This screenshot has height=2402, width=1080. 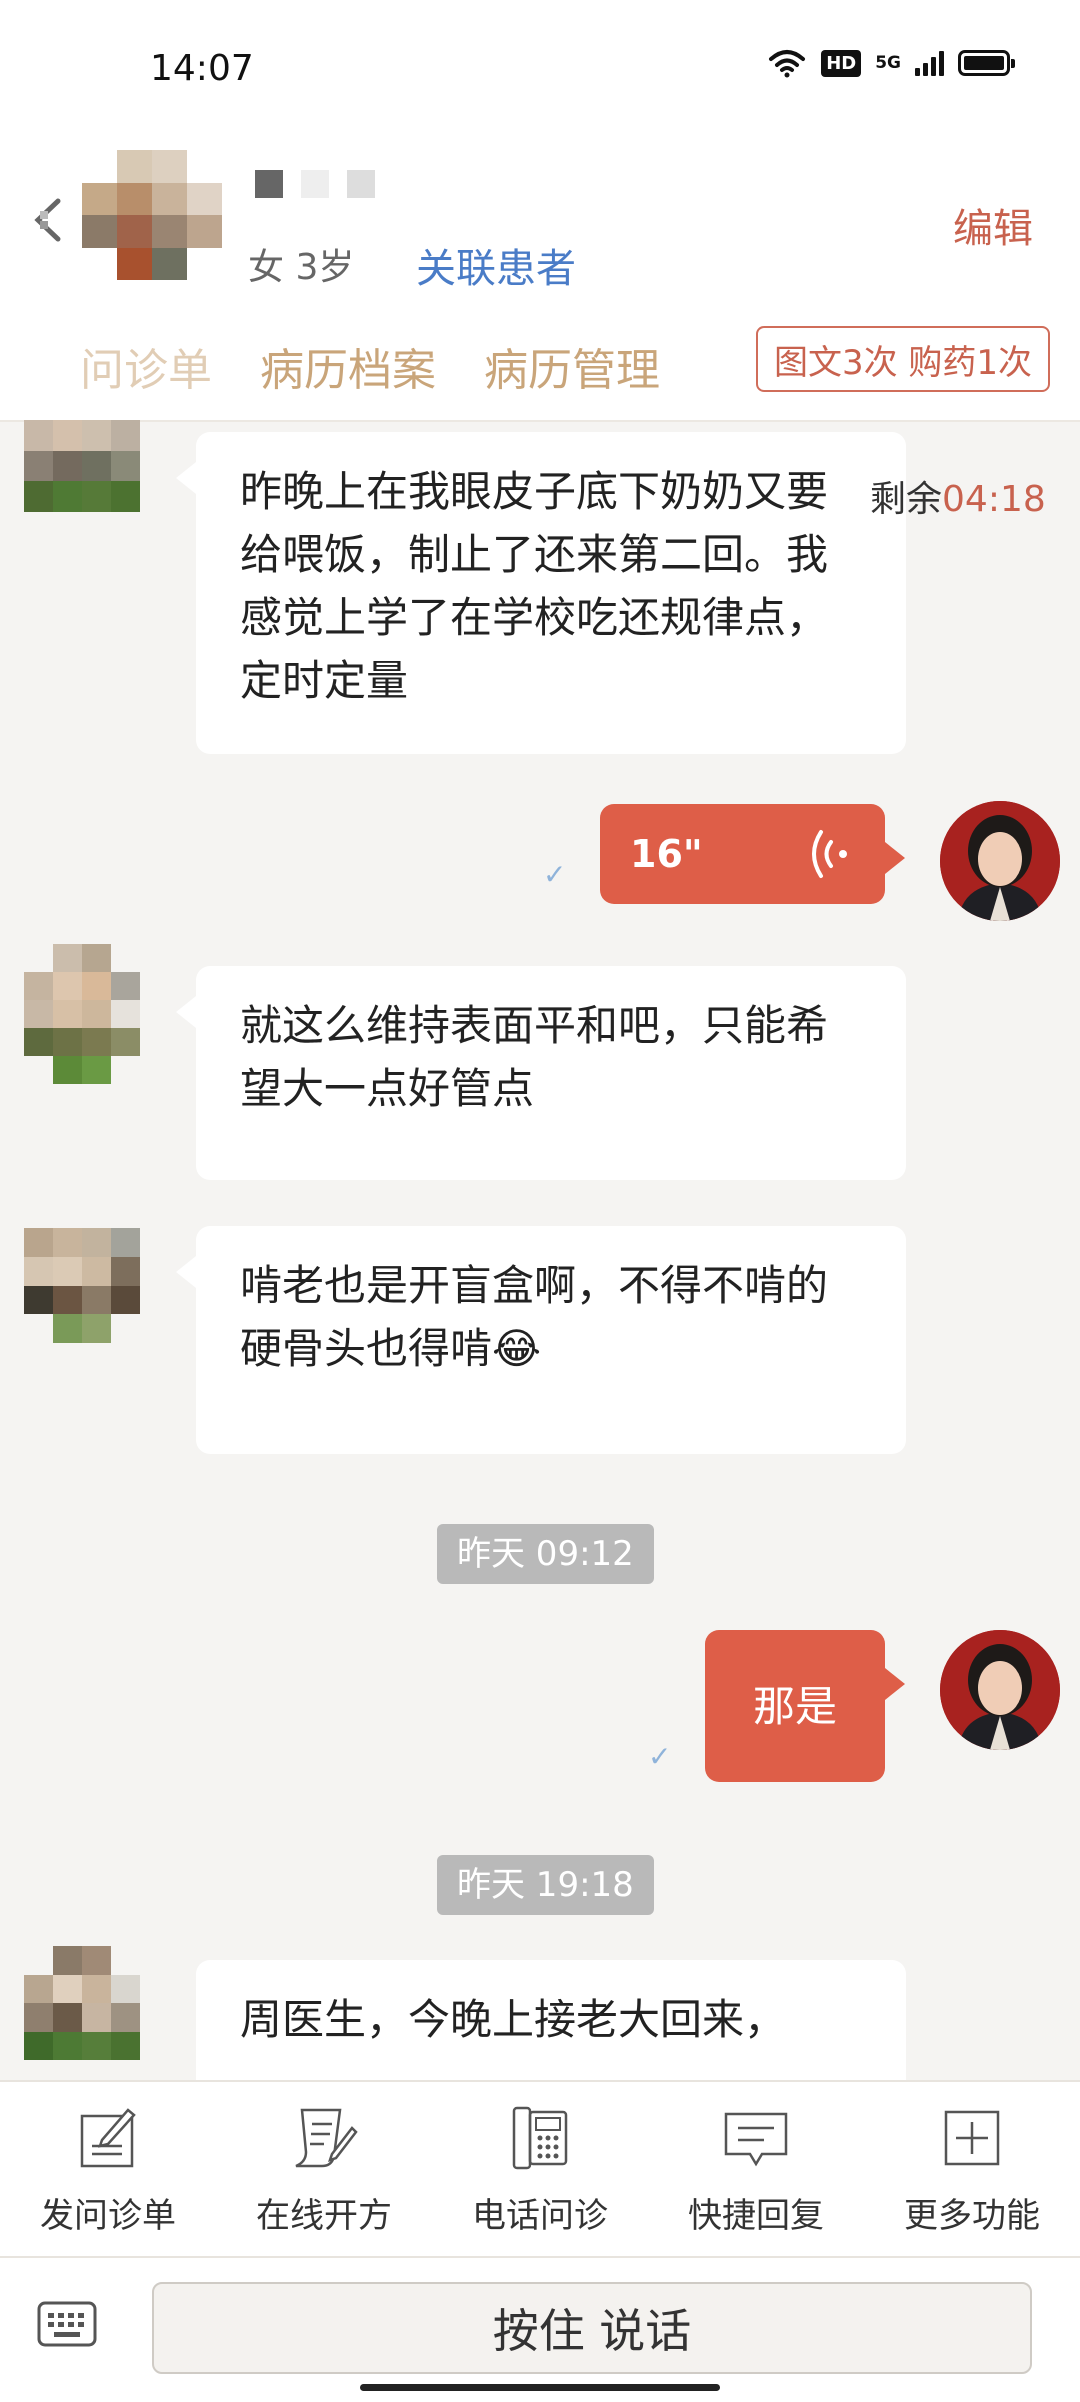 I want to click on voice-message-bubble: 16", so click(x=752, y=854).